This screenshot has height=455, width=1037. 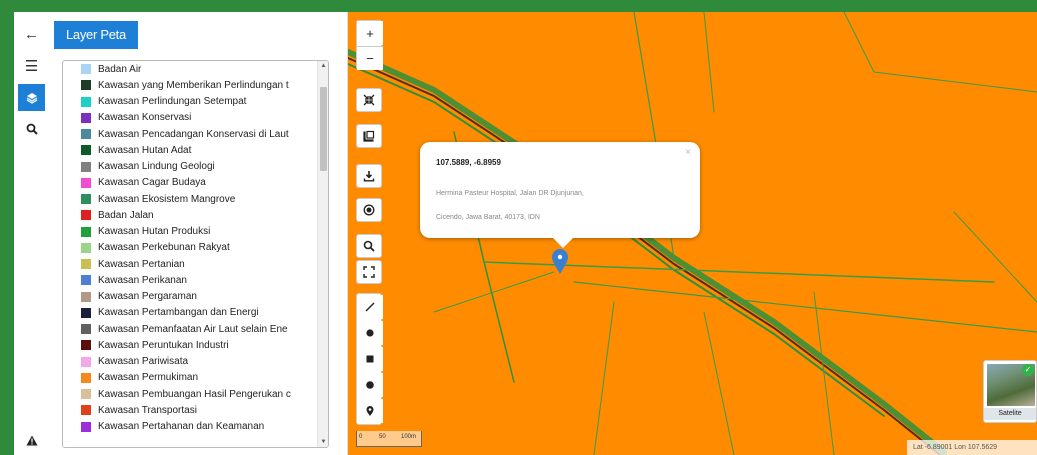 I want to click on fullscreen-exit-button, so click(x=369, y=100).